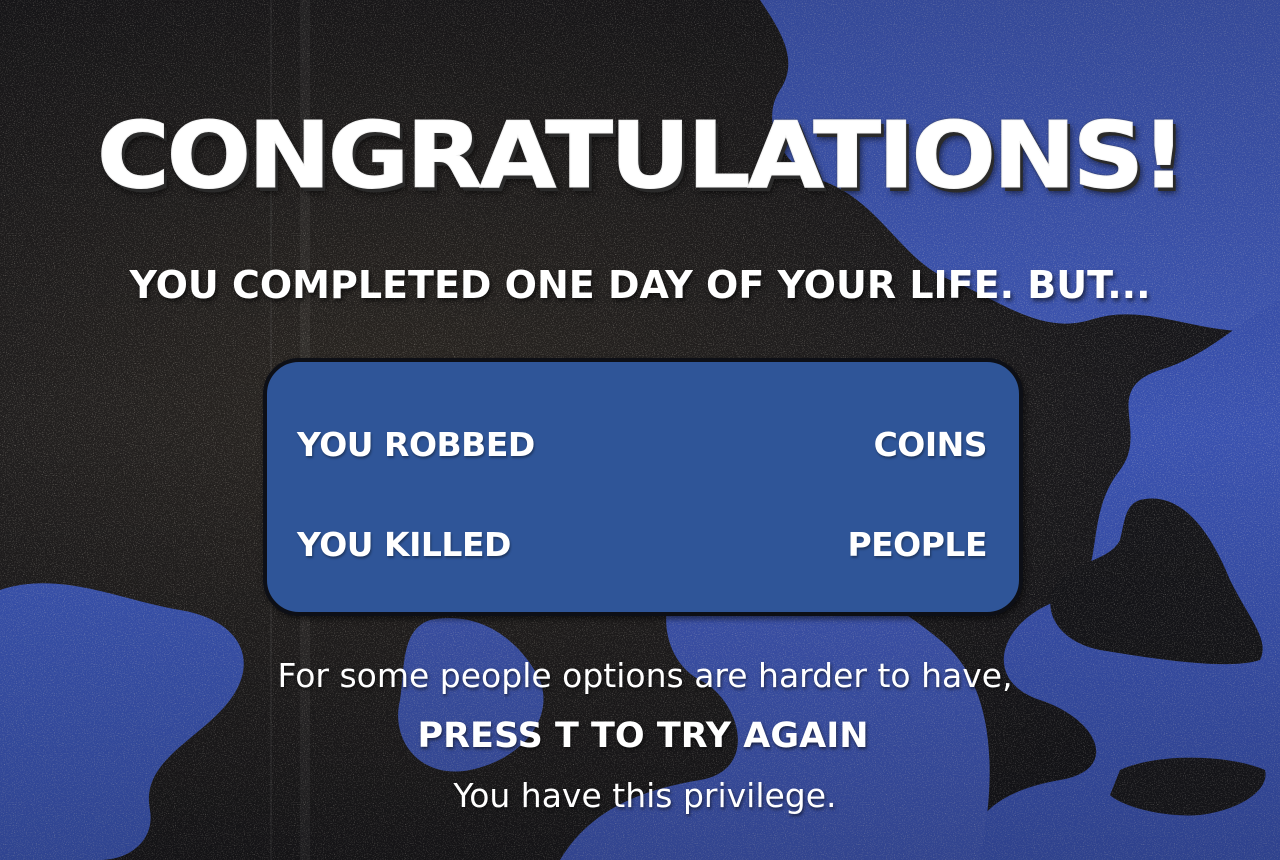  What do you see at coordinates (642, 544) in the screenshot?
I see `killed-stat-row: YOU KILLED PEOPLE` at bounding box center [642, 544].